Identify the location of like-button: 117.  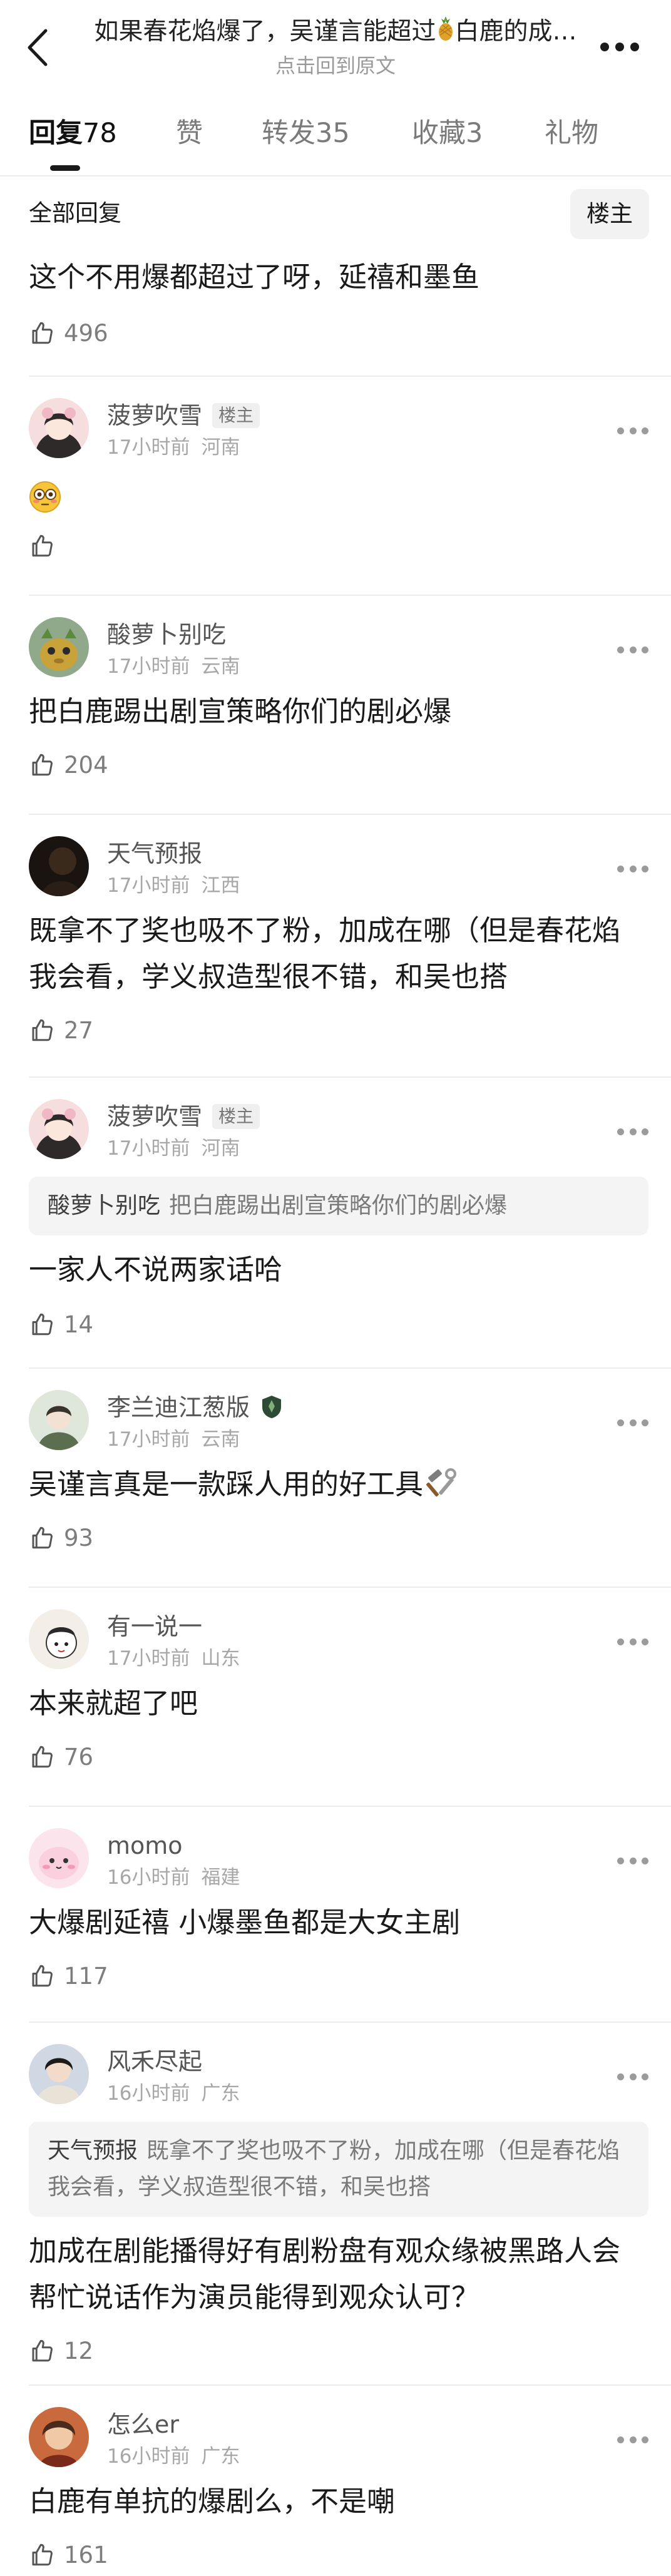
(68, 1976).